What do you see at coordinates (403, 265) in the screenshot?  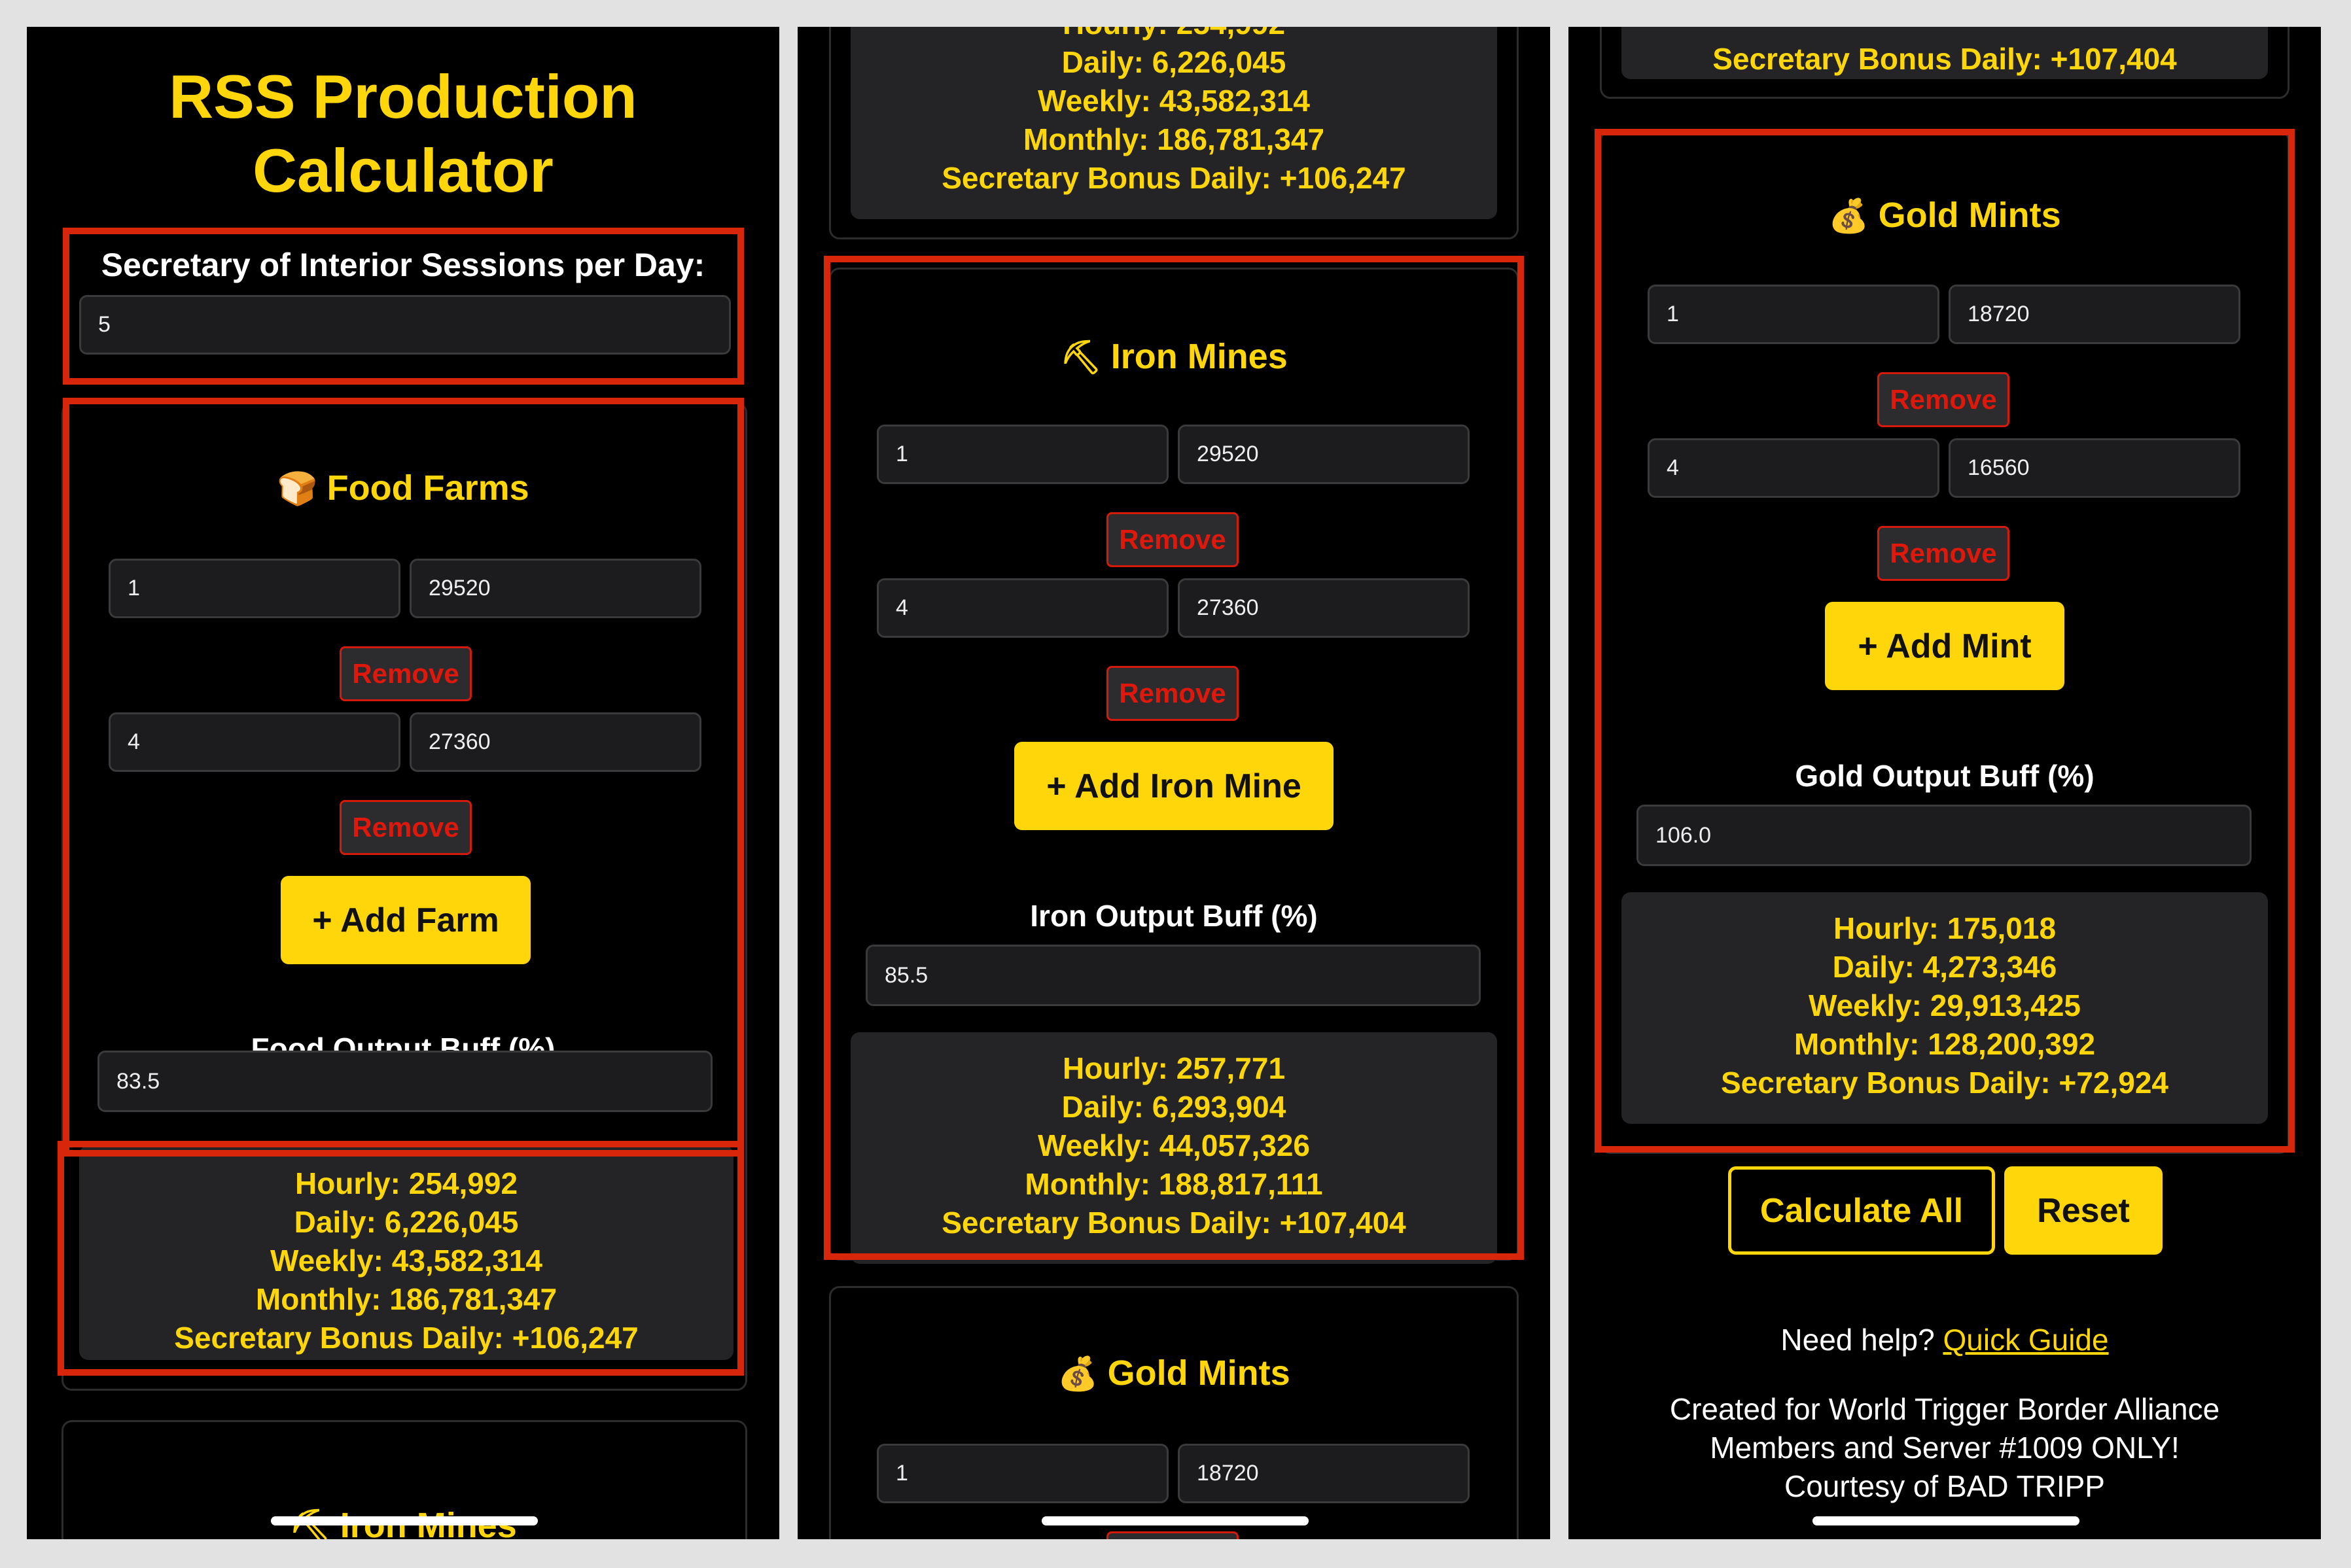 I see `sessions-label: Secretary of Interior Sessions per Day:` at bounding box center [403, 265].